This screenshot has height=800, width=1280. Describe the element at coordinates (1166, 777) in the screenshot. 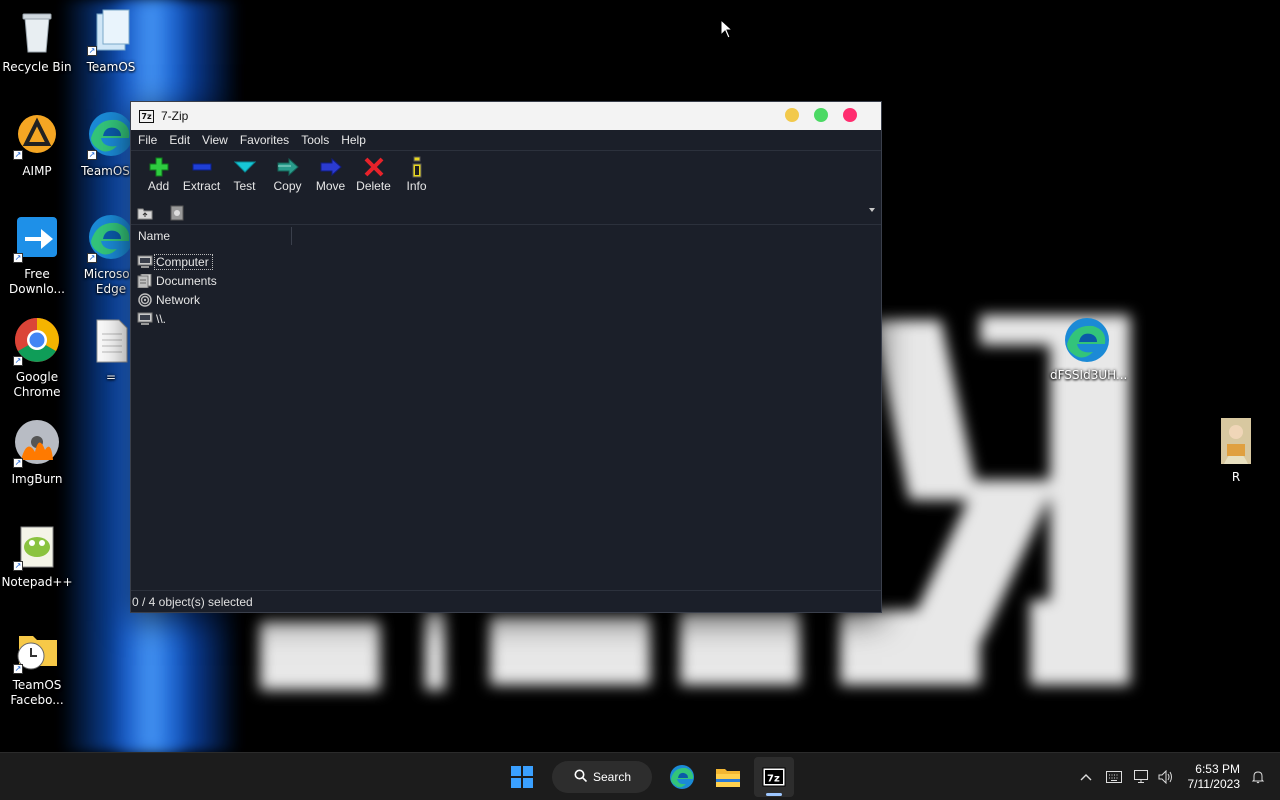

I see `volume-icon` at that location.